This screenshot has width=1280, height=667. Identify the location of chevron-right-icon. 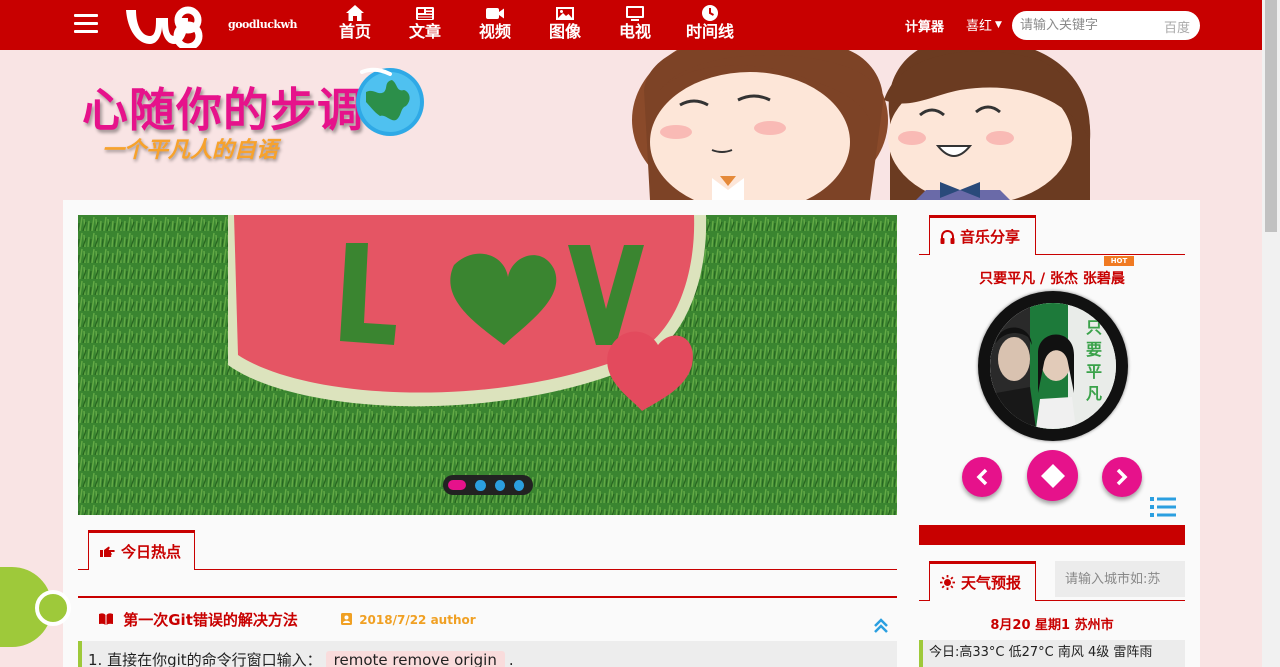
(1122, 477).